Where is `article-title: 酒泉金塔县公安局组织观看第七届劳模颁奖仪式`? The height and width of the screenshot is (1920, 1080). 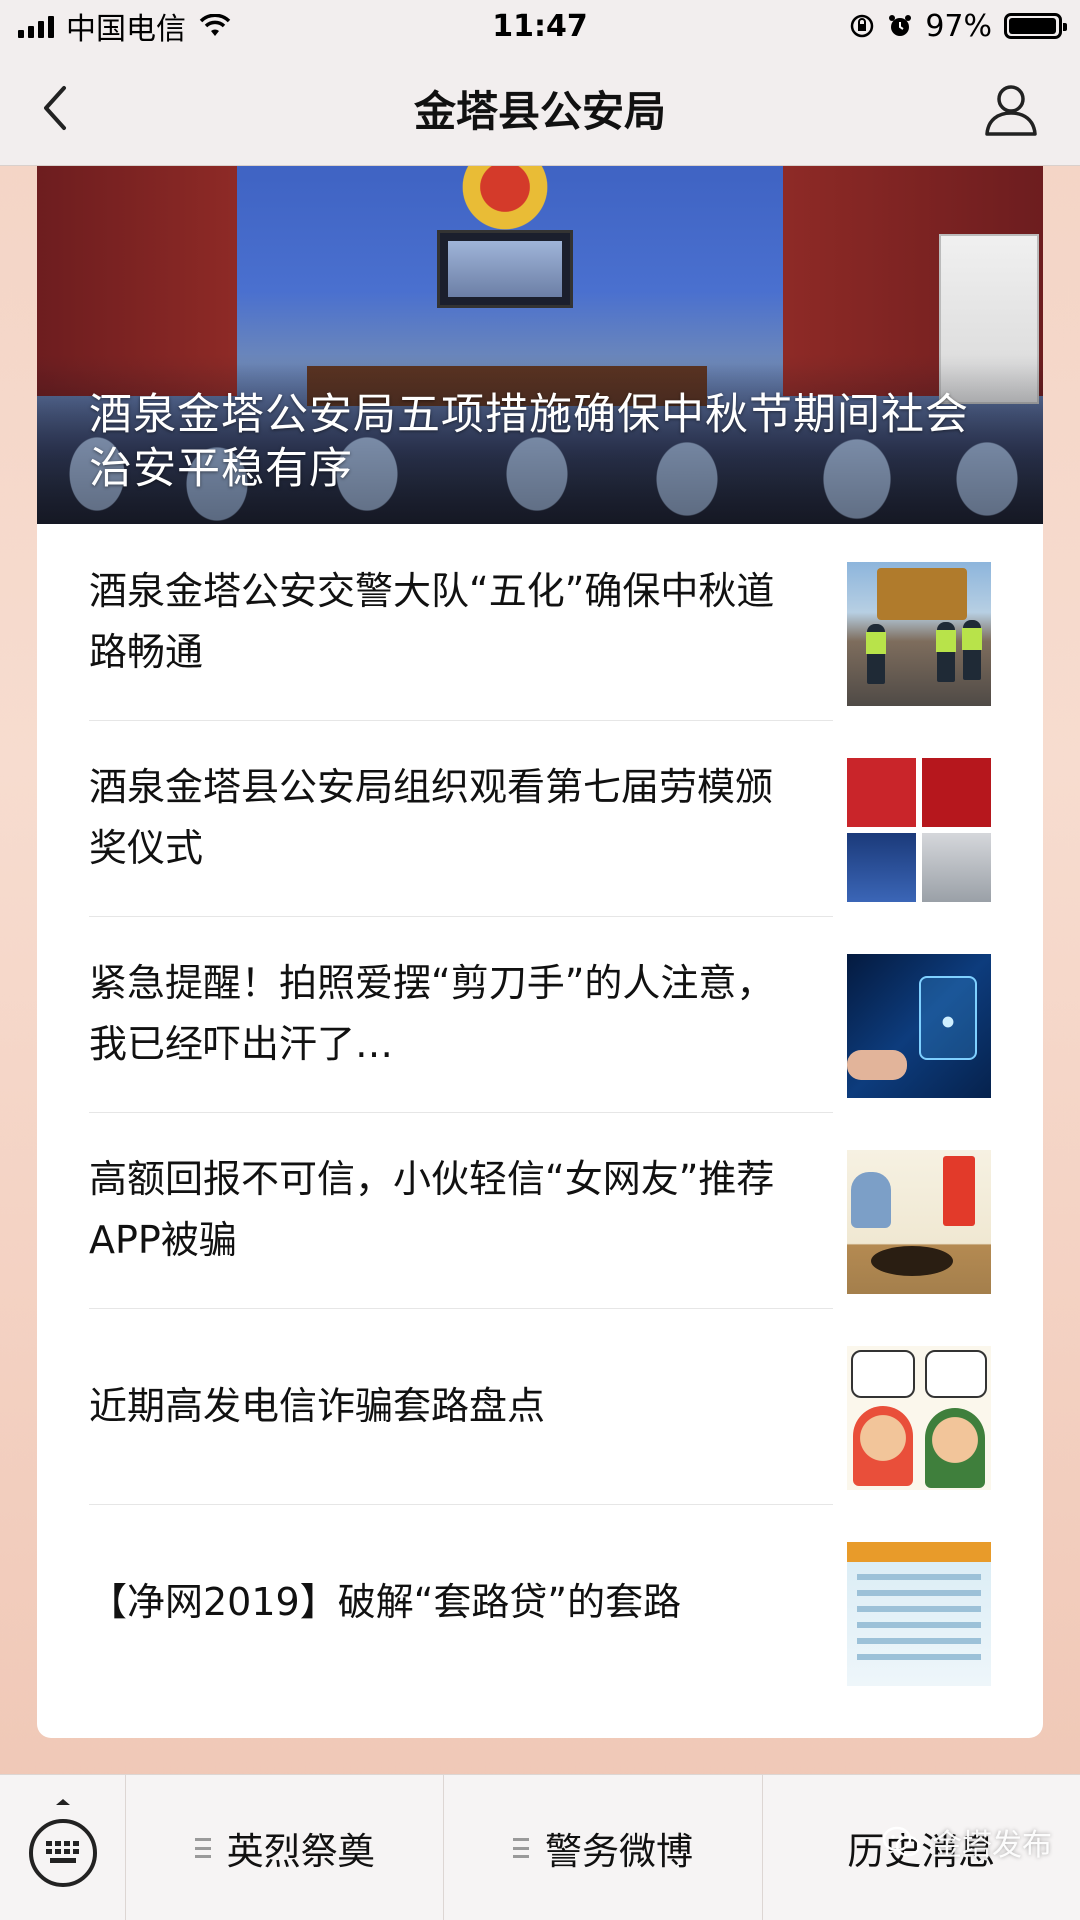 article-title: 酒泉金塔县公安局组织观看第七届劳模颁奖仪式 is located at coordinates (431, 817).